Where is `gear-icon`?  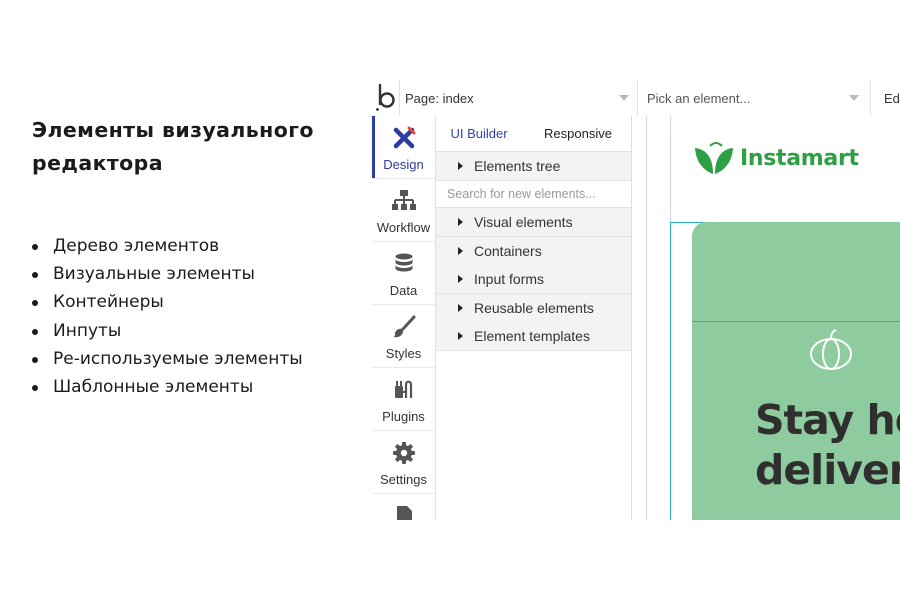
gear-icon is located at coordinates (404, 453).